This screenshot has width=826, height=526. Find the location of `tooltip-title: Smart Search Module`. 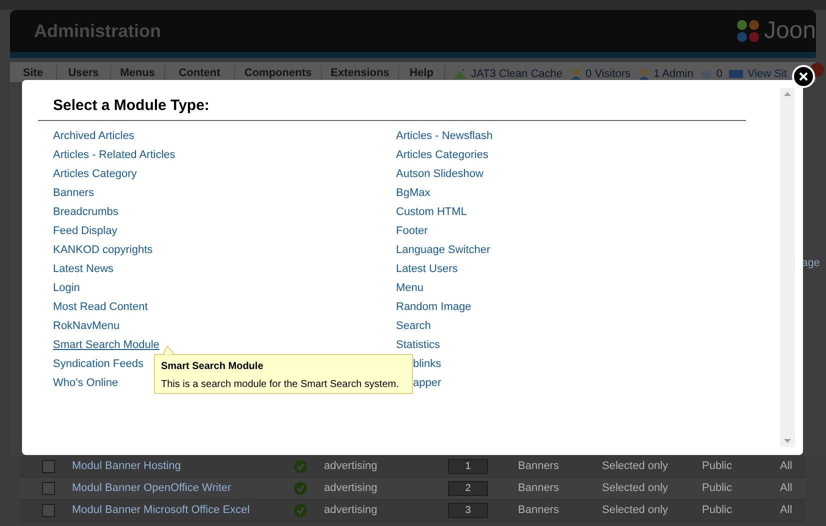

tooltip-title: Smart Search Module is located at coordinates (212, 367).